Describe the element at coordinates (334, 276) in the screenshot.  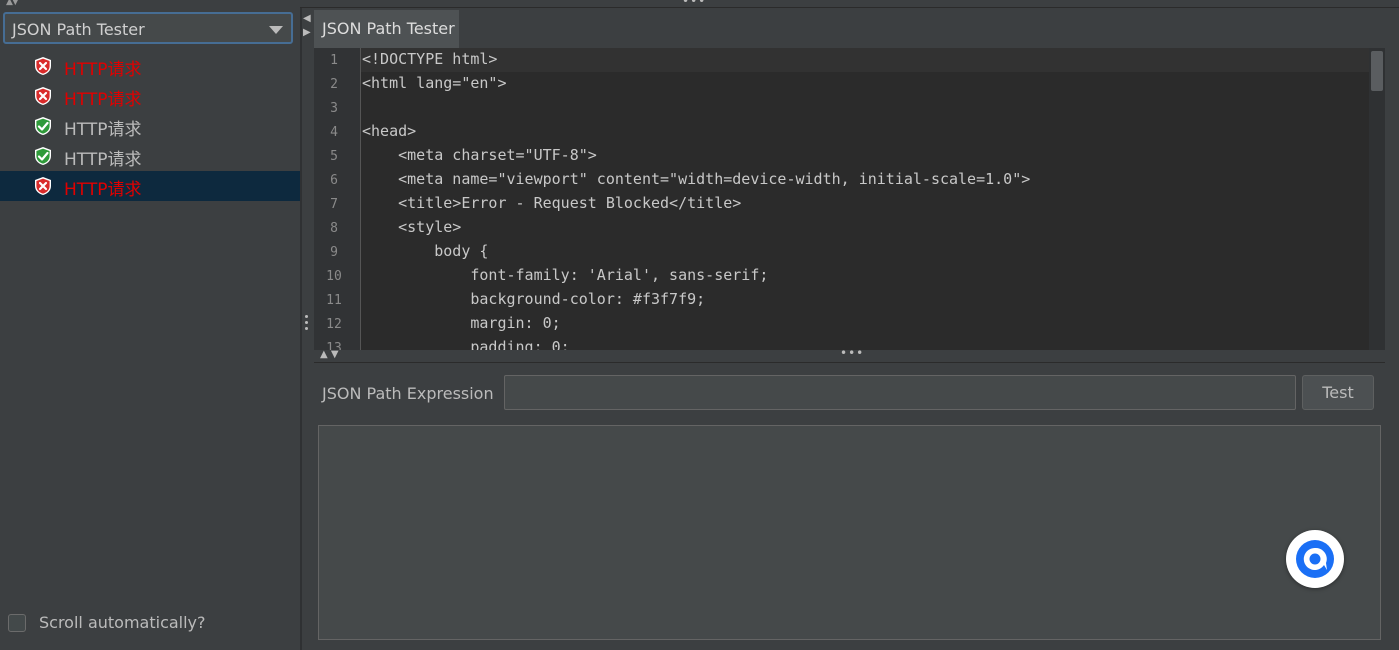
I see `line-number: 10` at that location.